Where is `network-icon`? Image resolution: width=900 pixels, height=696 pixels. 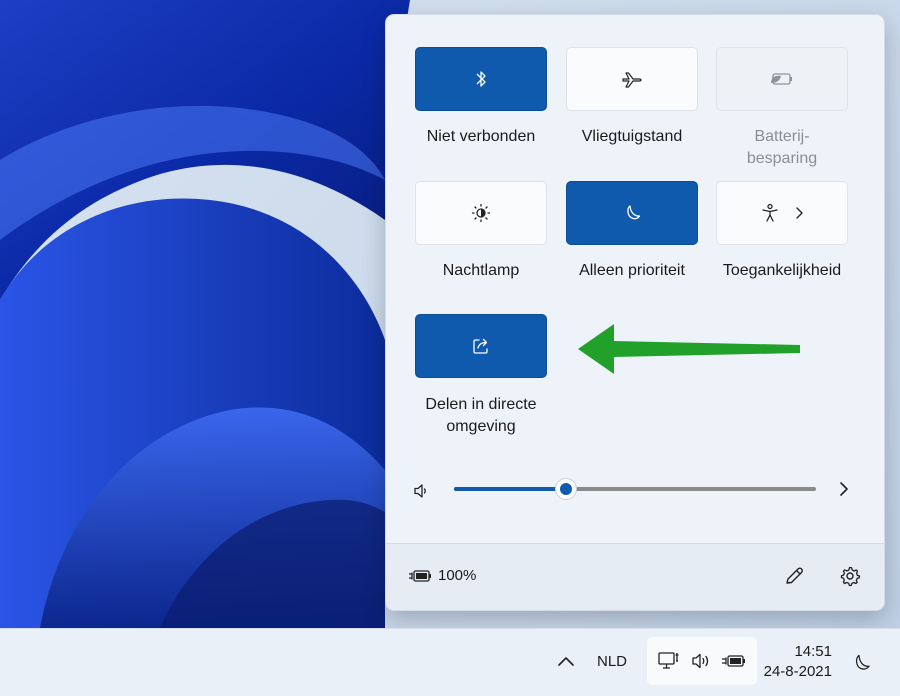 network-icon is located at coordinates (668, 660).